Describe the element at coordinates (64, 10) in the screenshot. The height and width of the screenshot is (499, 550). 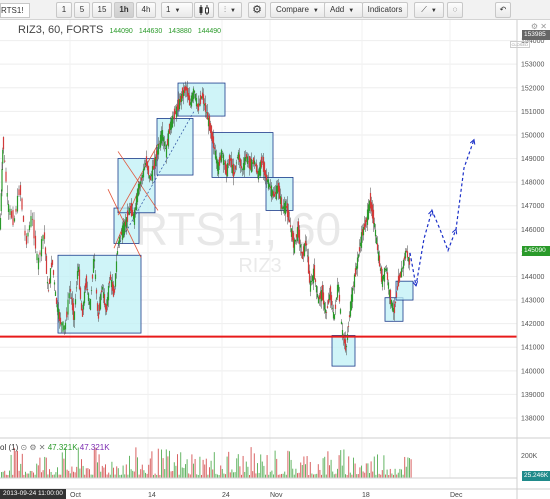
I see `interval-1m-button: 1` at that location.